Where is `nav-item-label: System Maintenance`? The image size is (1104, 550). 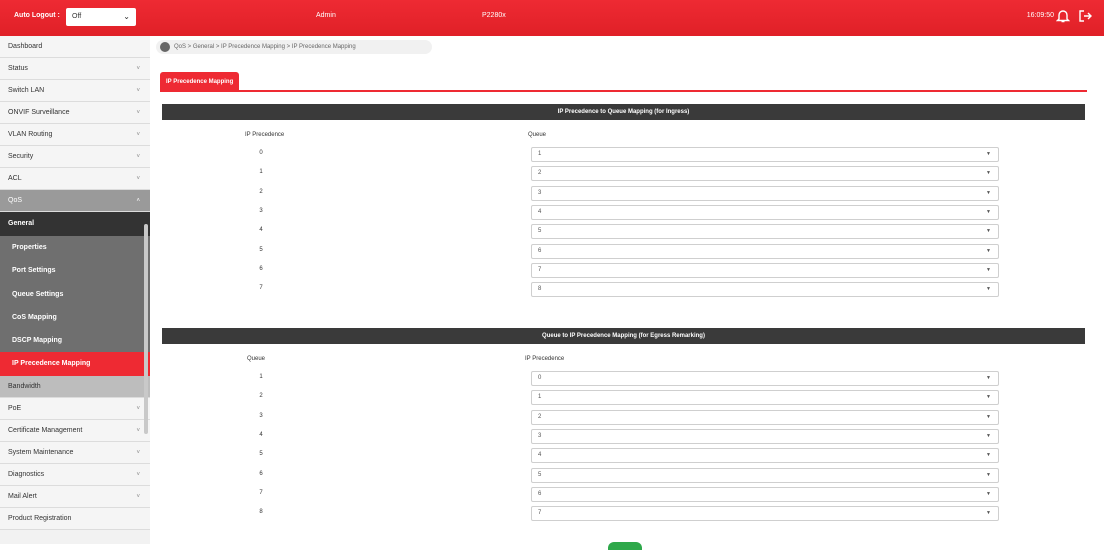
nav-item-label: System Maintenance is located at coordinates (41, 452).